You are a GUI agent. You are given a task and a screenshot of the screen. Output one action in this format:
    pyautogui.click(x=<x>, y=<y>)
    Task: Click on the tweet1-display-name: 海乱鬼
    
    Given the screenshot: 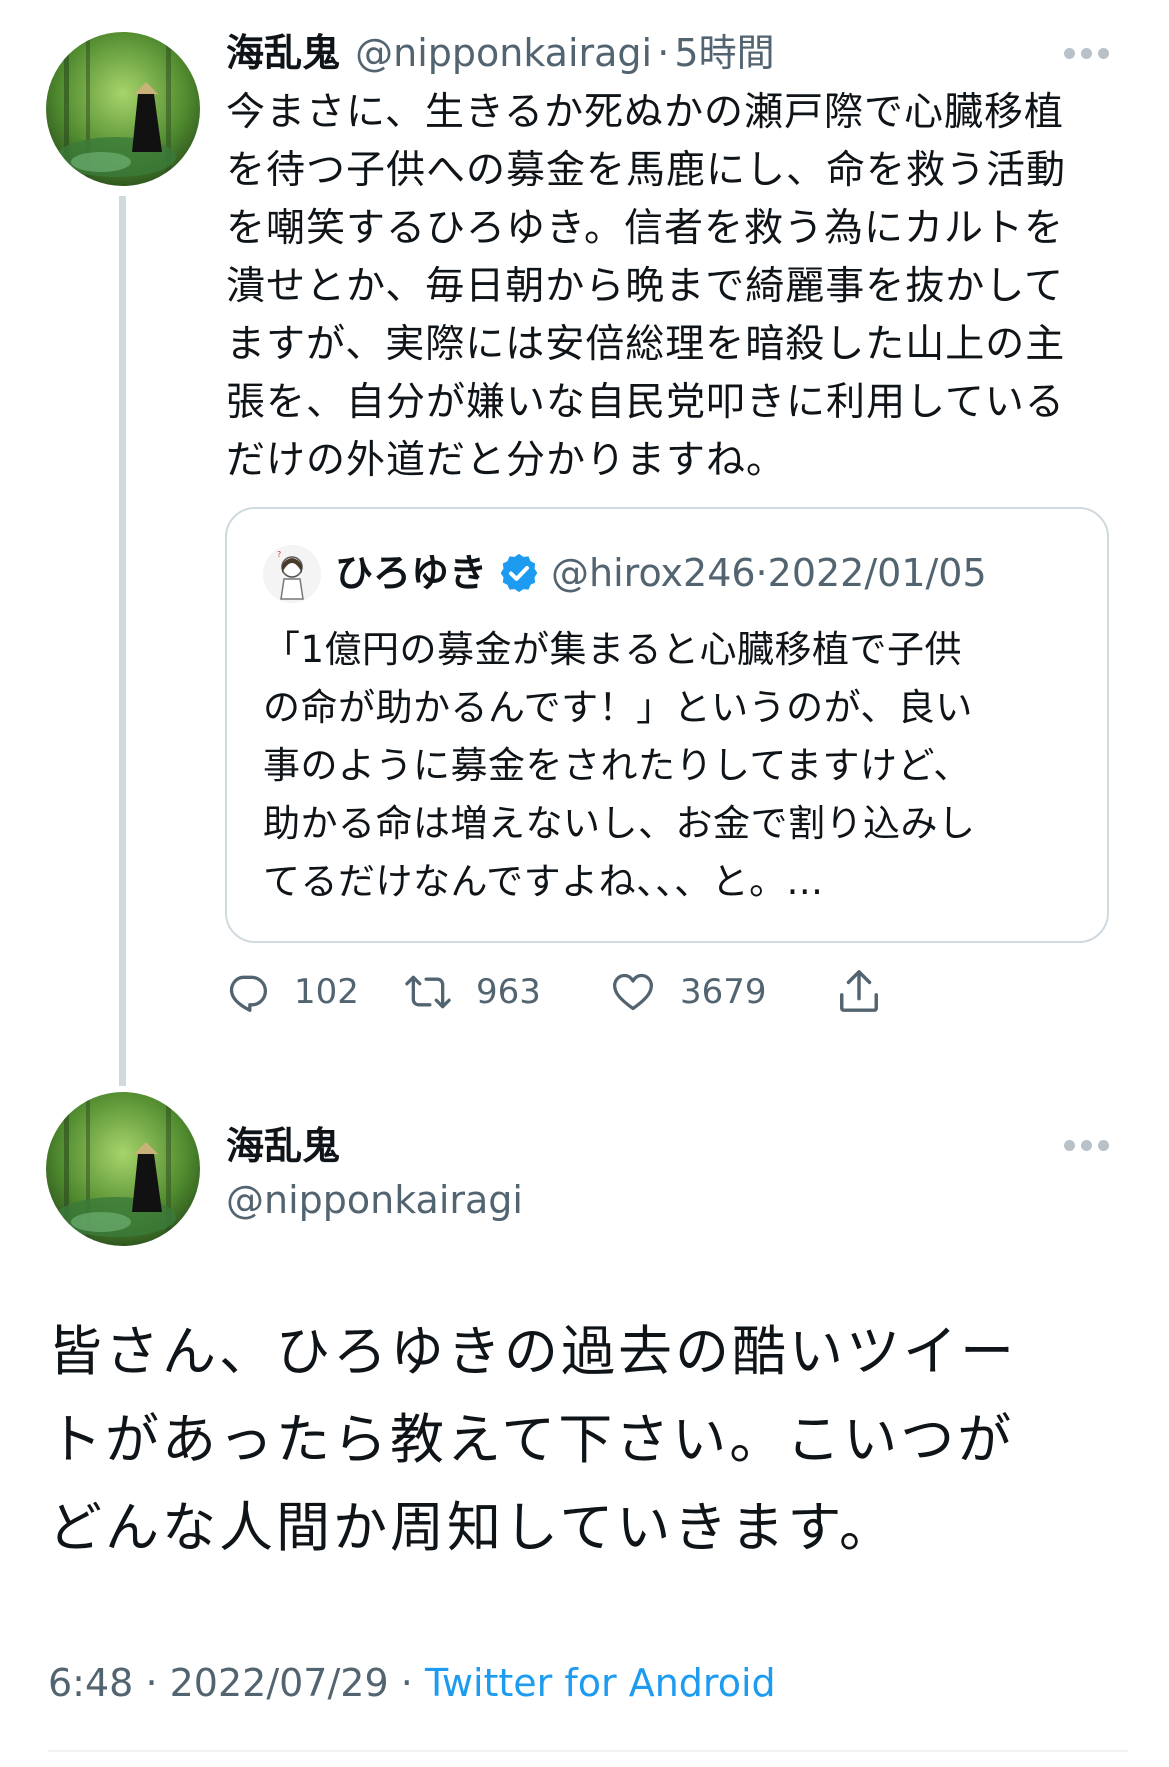 What is the action you would take?
    pyautogui.click(x=283, y=53)
    